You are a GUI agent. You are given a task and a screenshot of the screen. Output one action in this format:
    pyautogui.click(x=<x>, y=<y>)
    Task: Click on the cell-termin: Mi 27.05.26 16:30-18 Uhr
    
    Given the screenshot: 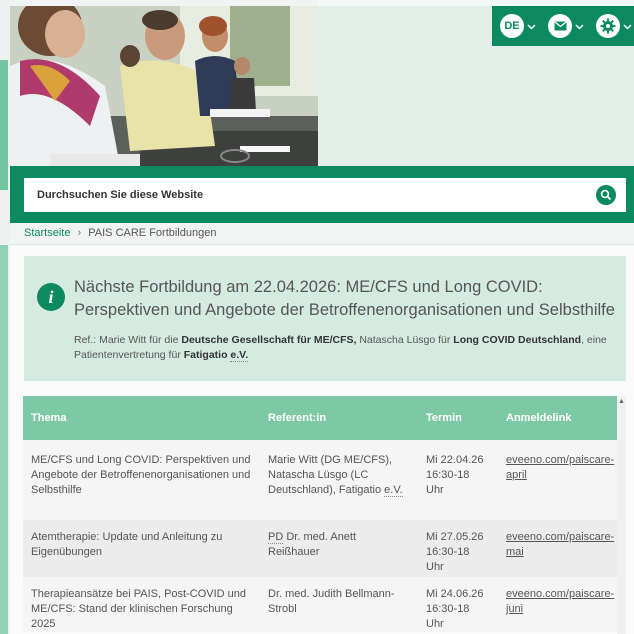 What is the action you would take?
    pyautogui.click(x=458, y=548)
    